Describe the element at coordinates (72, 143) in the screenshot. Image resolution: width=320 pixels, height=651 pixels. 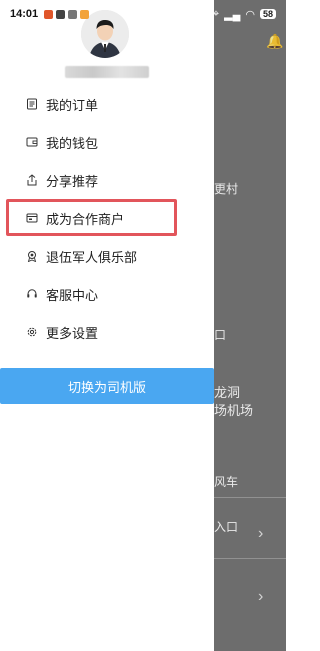
I see `menu-item-label: 我的钱包` at that location.